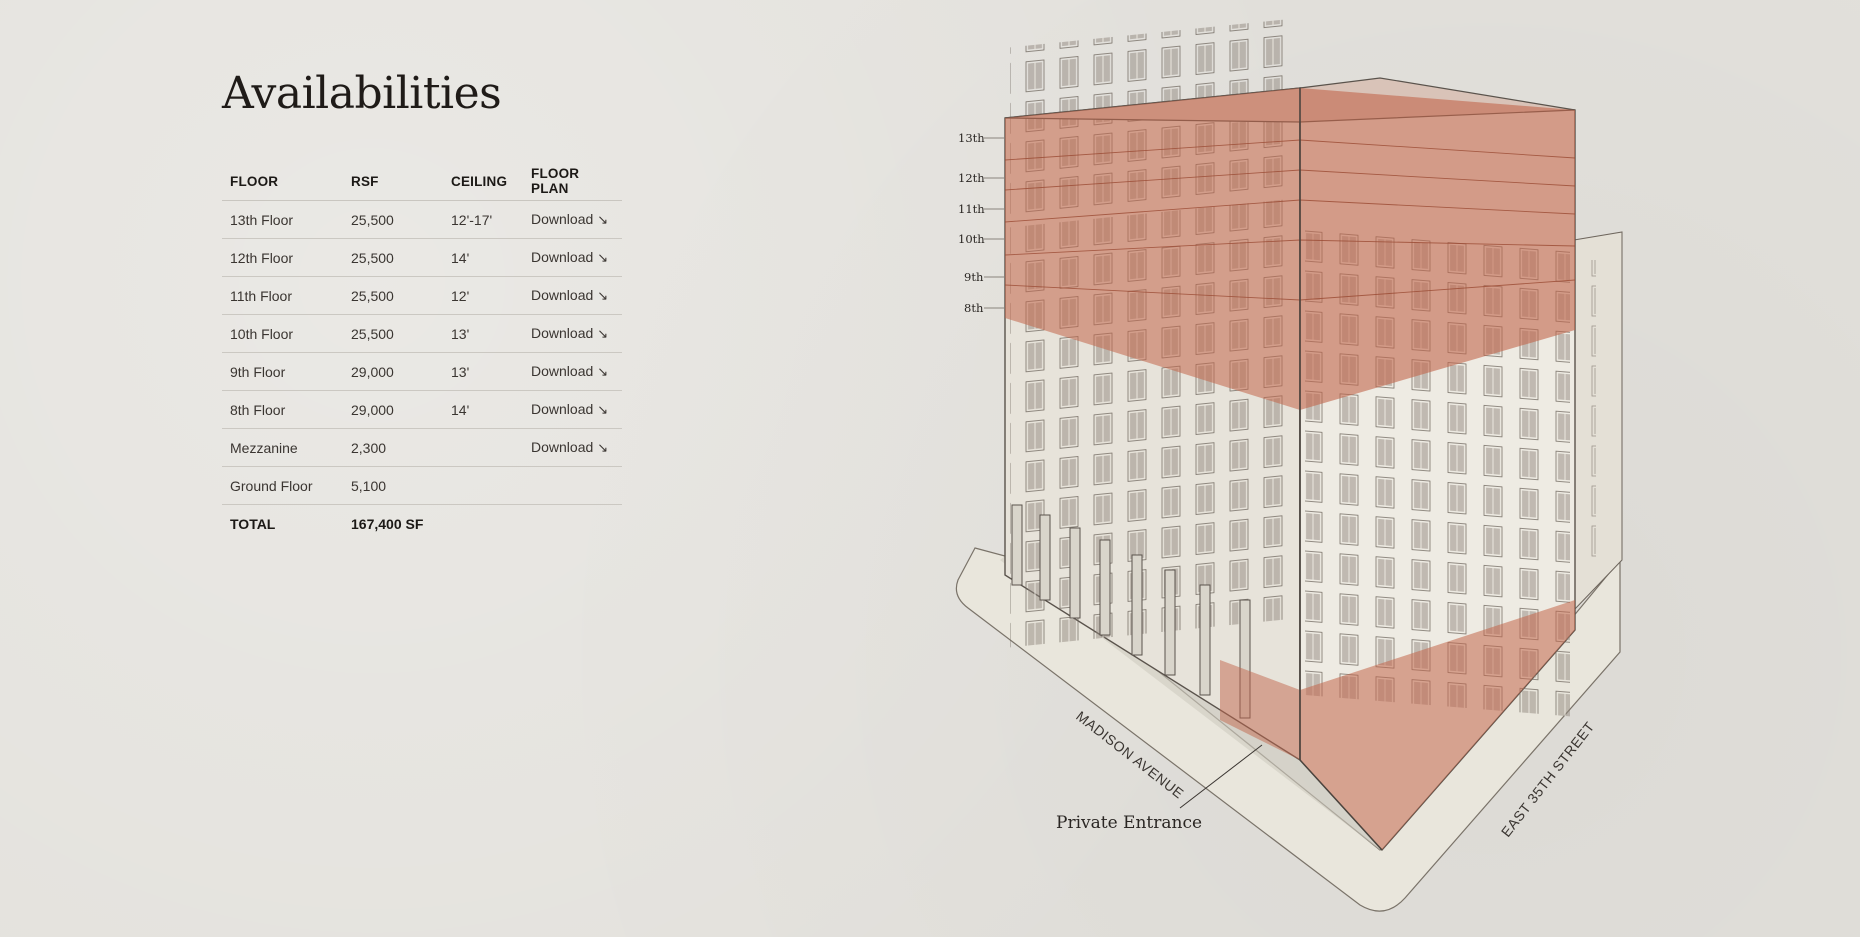 This screenshot has height=937, width=1860. What do you see at coordinates (971, 239) in the screenshot?
I see `floor-label-10: 10th` at bounding box center [971, 239].